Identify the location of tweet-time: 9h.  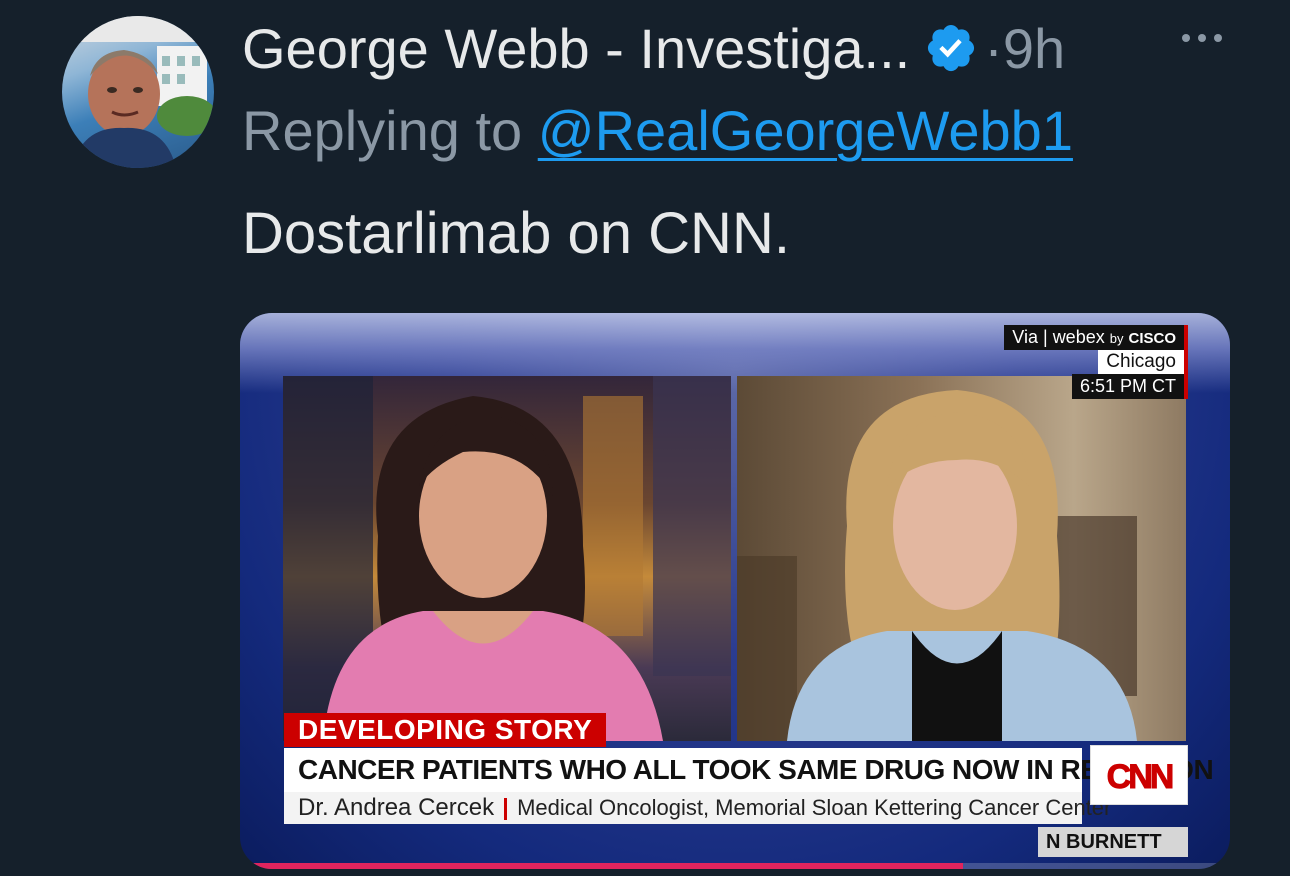
(1034, 48).